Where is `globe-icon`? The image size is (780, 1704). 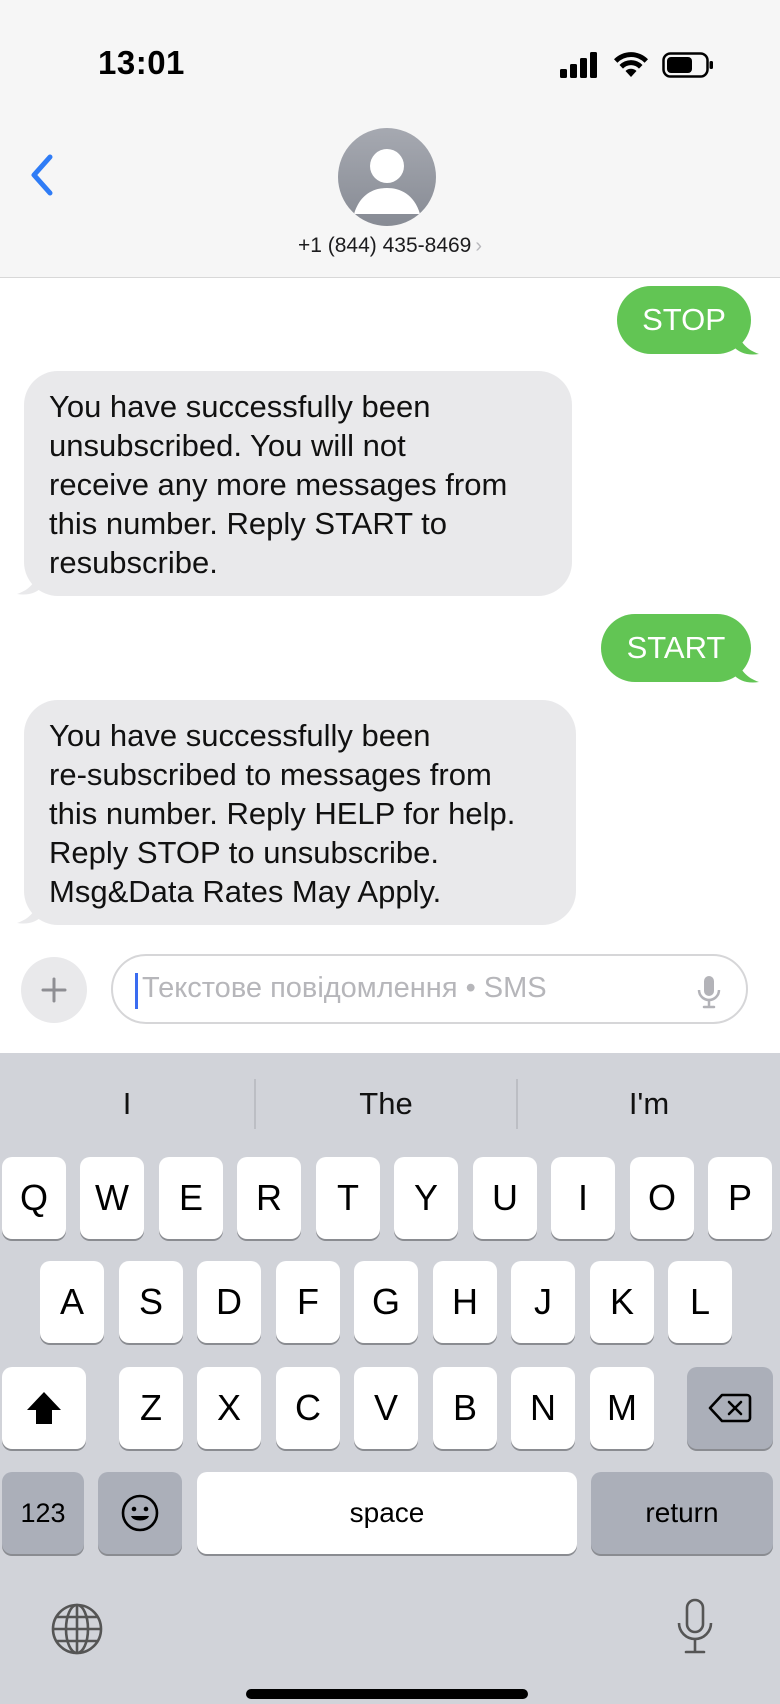
globe-icon is located at coordinates (77, 1629).